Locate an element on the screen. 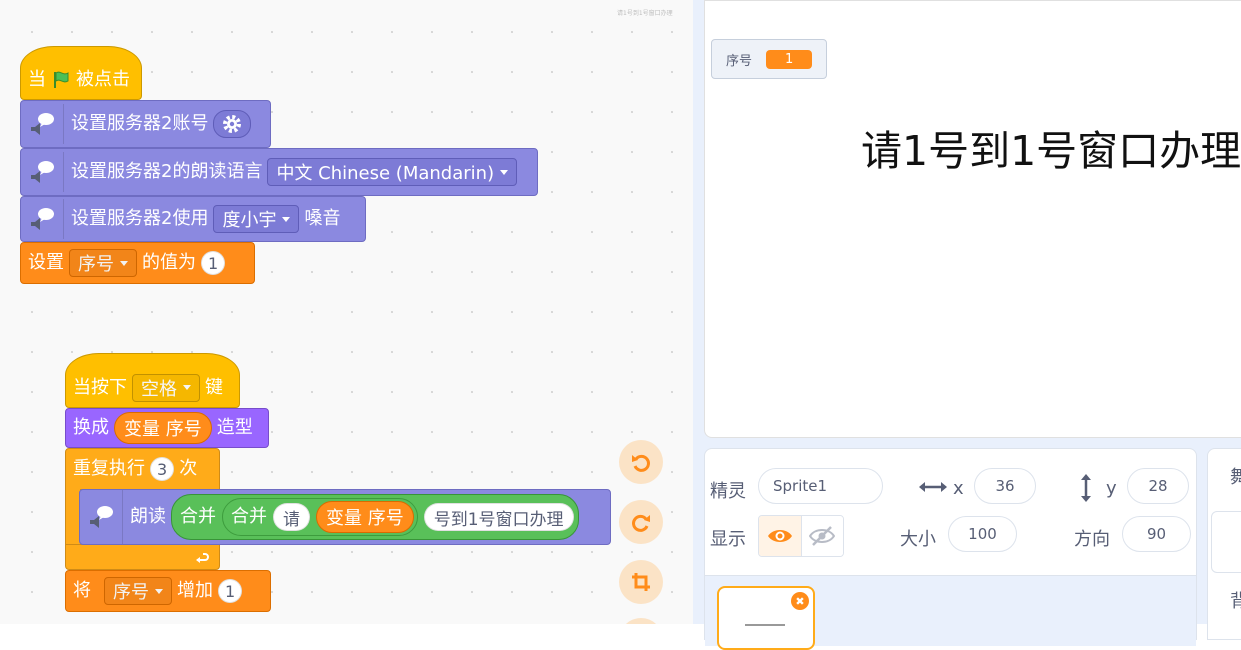 Image resolution: width=1241 pixels, height=650 pixels. repeat-block-bottom is located at coordinates (142, 557).